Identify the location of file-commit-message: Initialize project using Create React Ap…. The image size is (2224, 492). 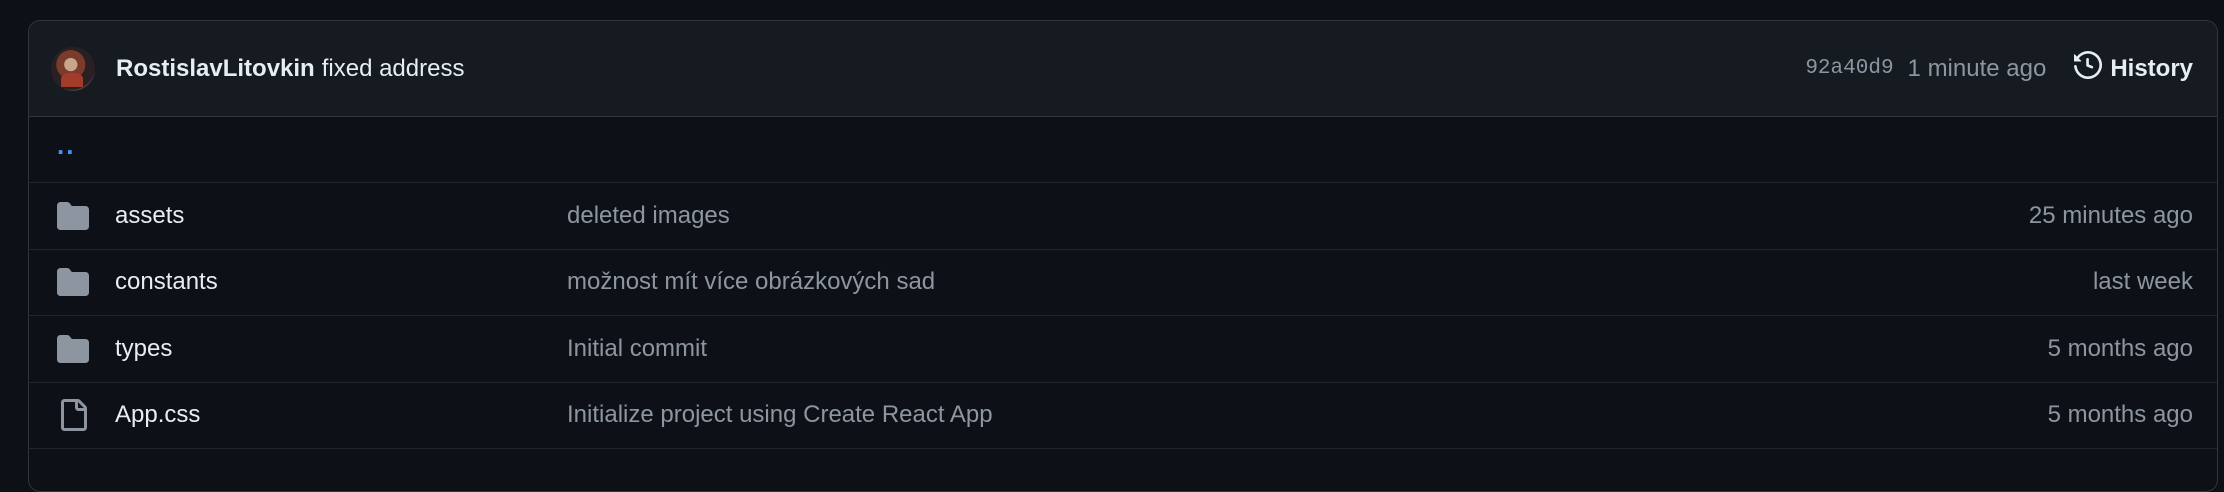
(1307, 415).